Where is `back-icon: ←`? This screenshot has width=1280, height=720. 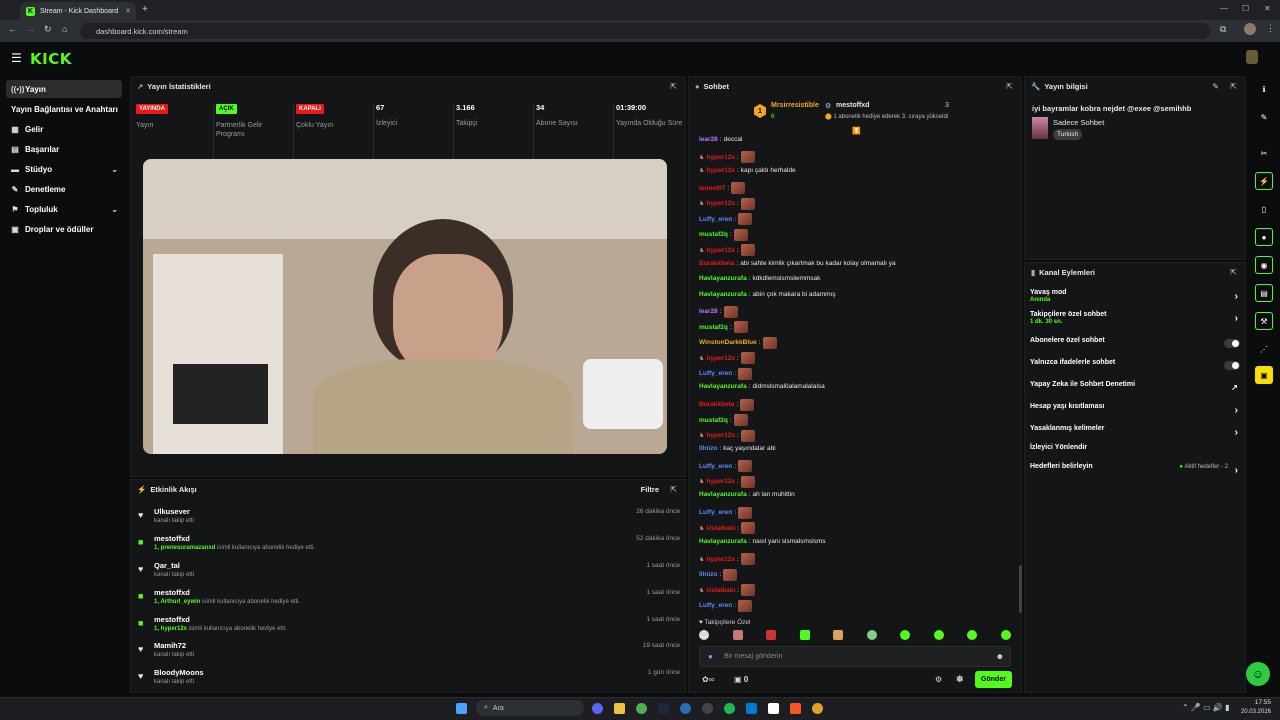
back-icon: ← is located at coordinates (12, 29).